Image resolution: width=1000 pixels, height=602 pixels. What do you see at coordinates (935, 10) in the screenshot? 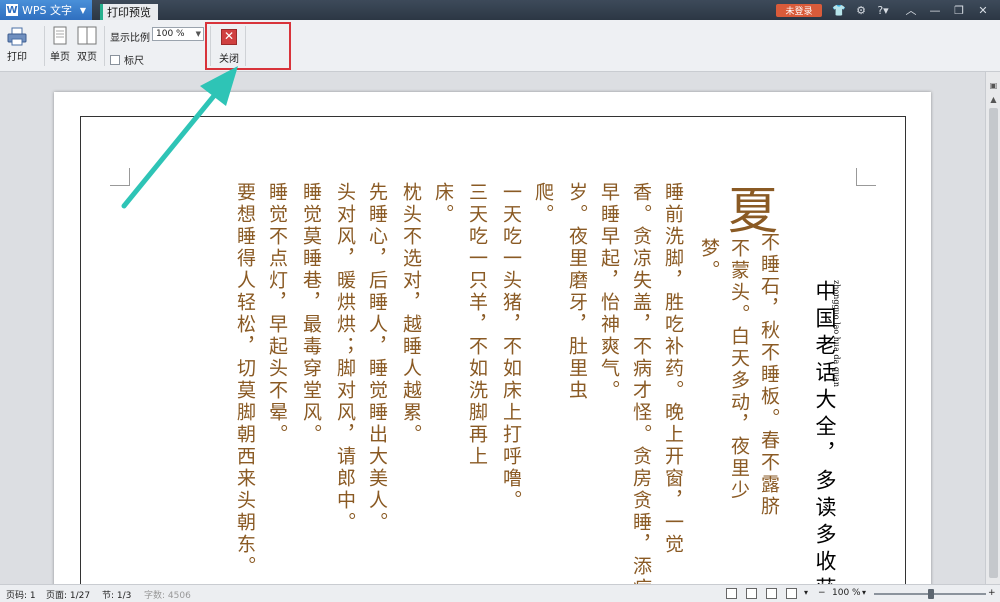
I see `minimize-icon: —` at bounding box center [935, 10].